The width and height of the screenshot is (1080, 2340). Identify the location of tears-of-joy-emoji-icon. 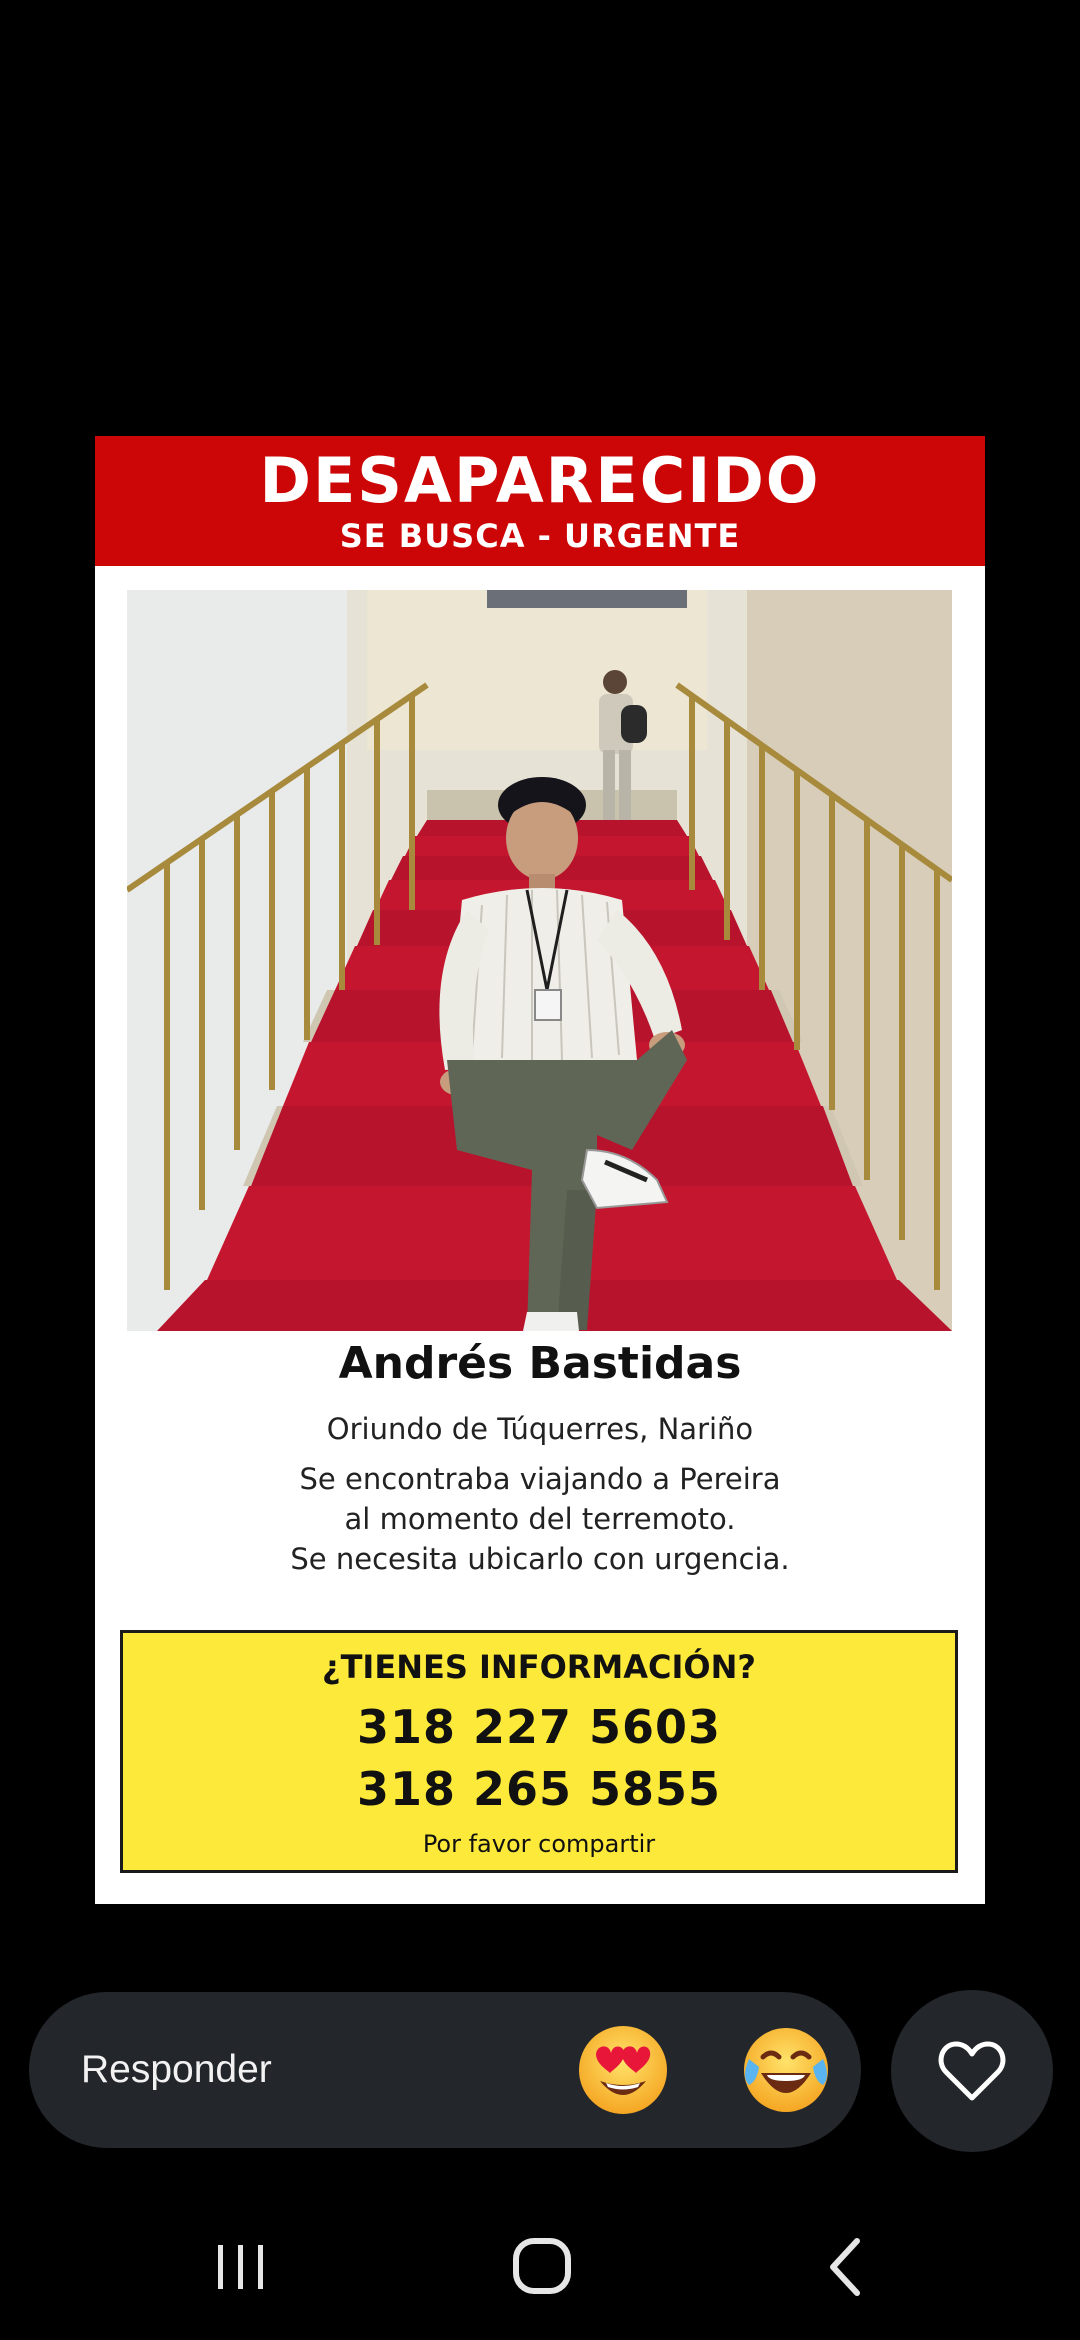
(786, 2070).